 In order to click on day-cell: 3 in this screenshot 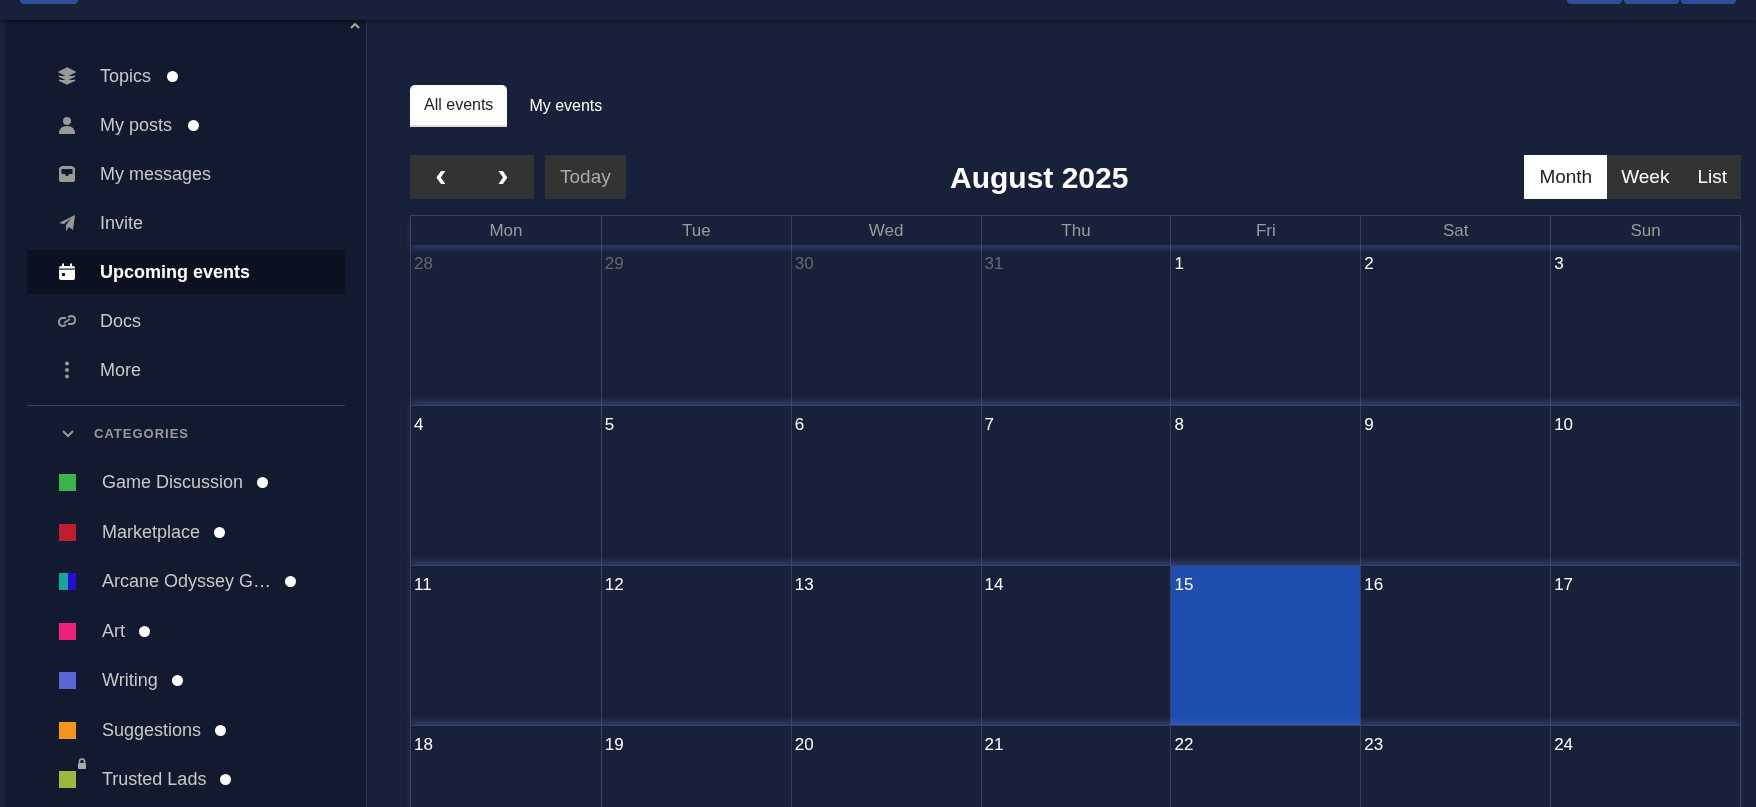, I will do `click(1645, 325)`.